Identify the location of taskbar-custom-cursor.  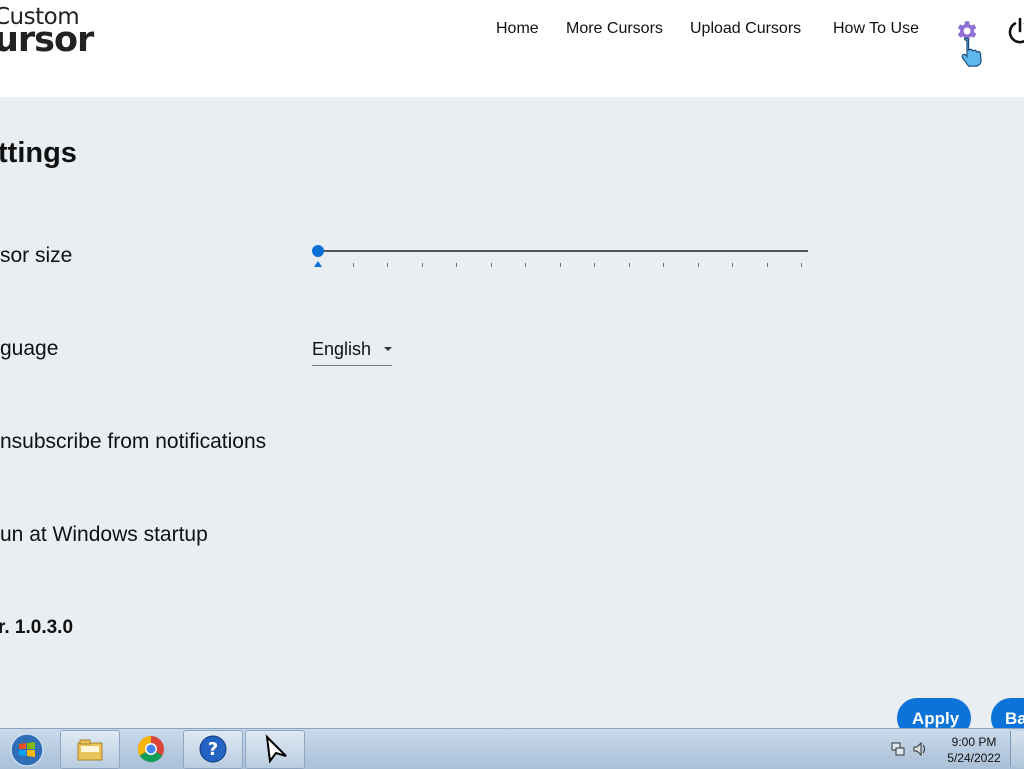
(275, 749).